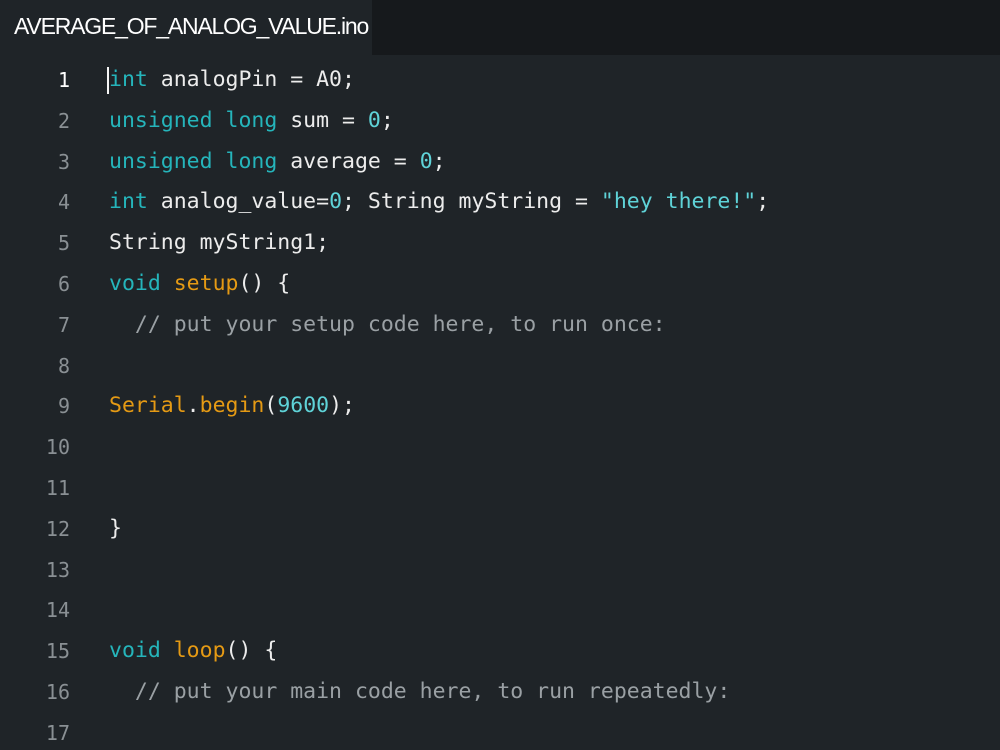 This screenshot has width=1000, height=750. I want to click on code-line: 10, so click(500, 447).